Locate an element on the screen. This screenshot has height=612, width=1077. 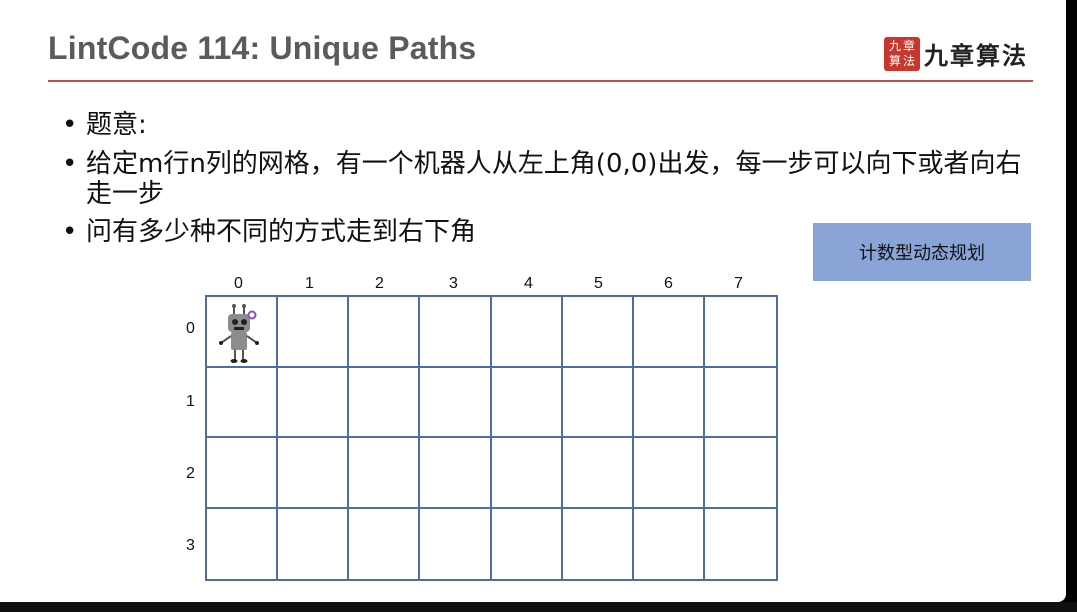
column-label: 1 is located at coordinates (309, 283).